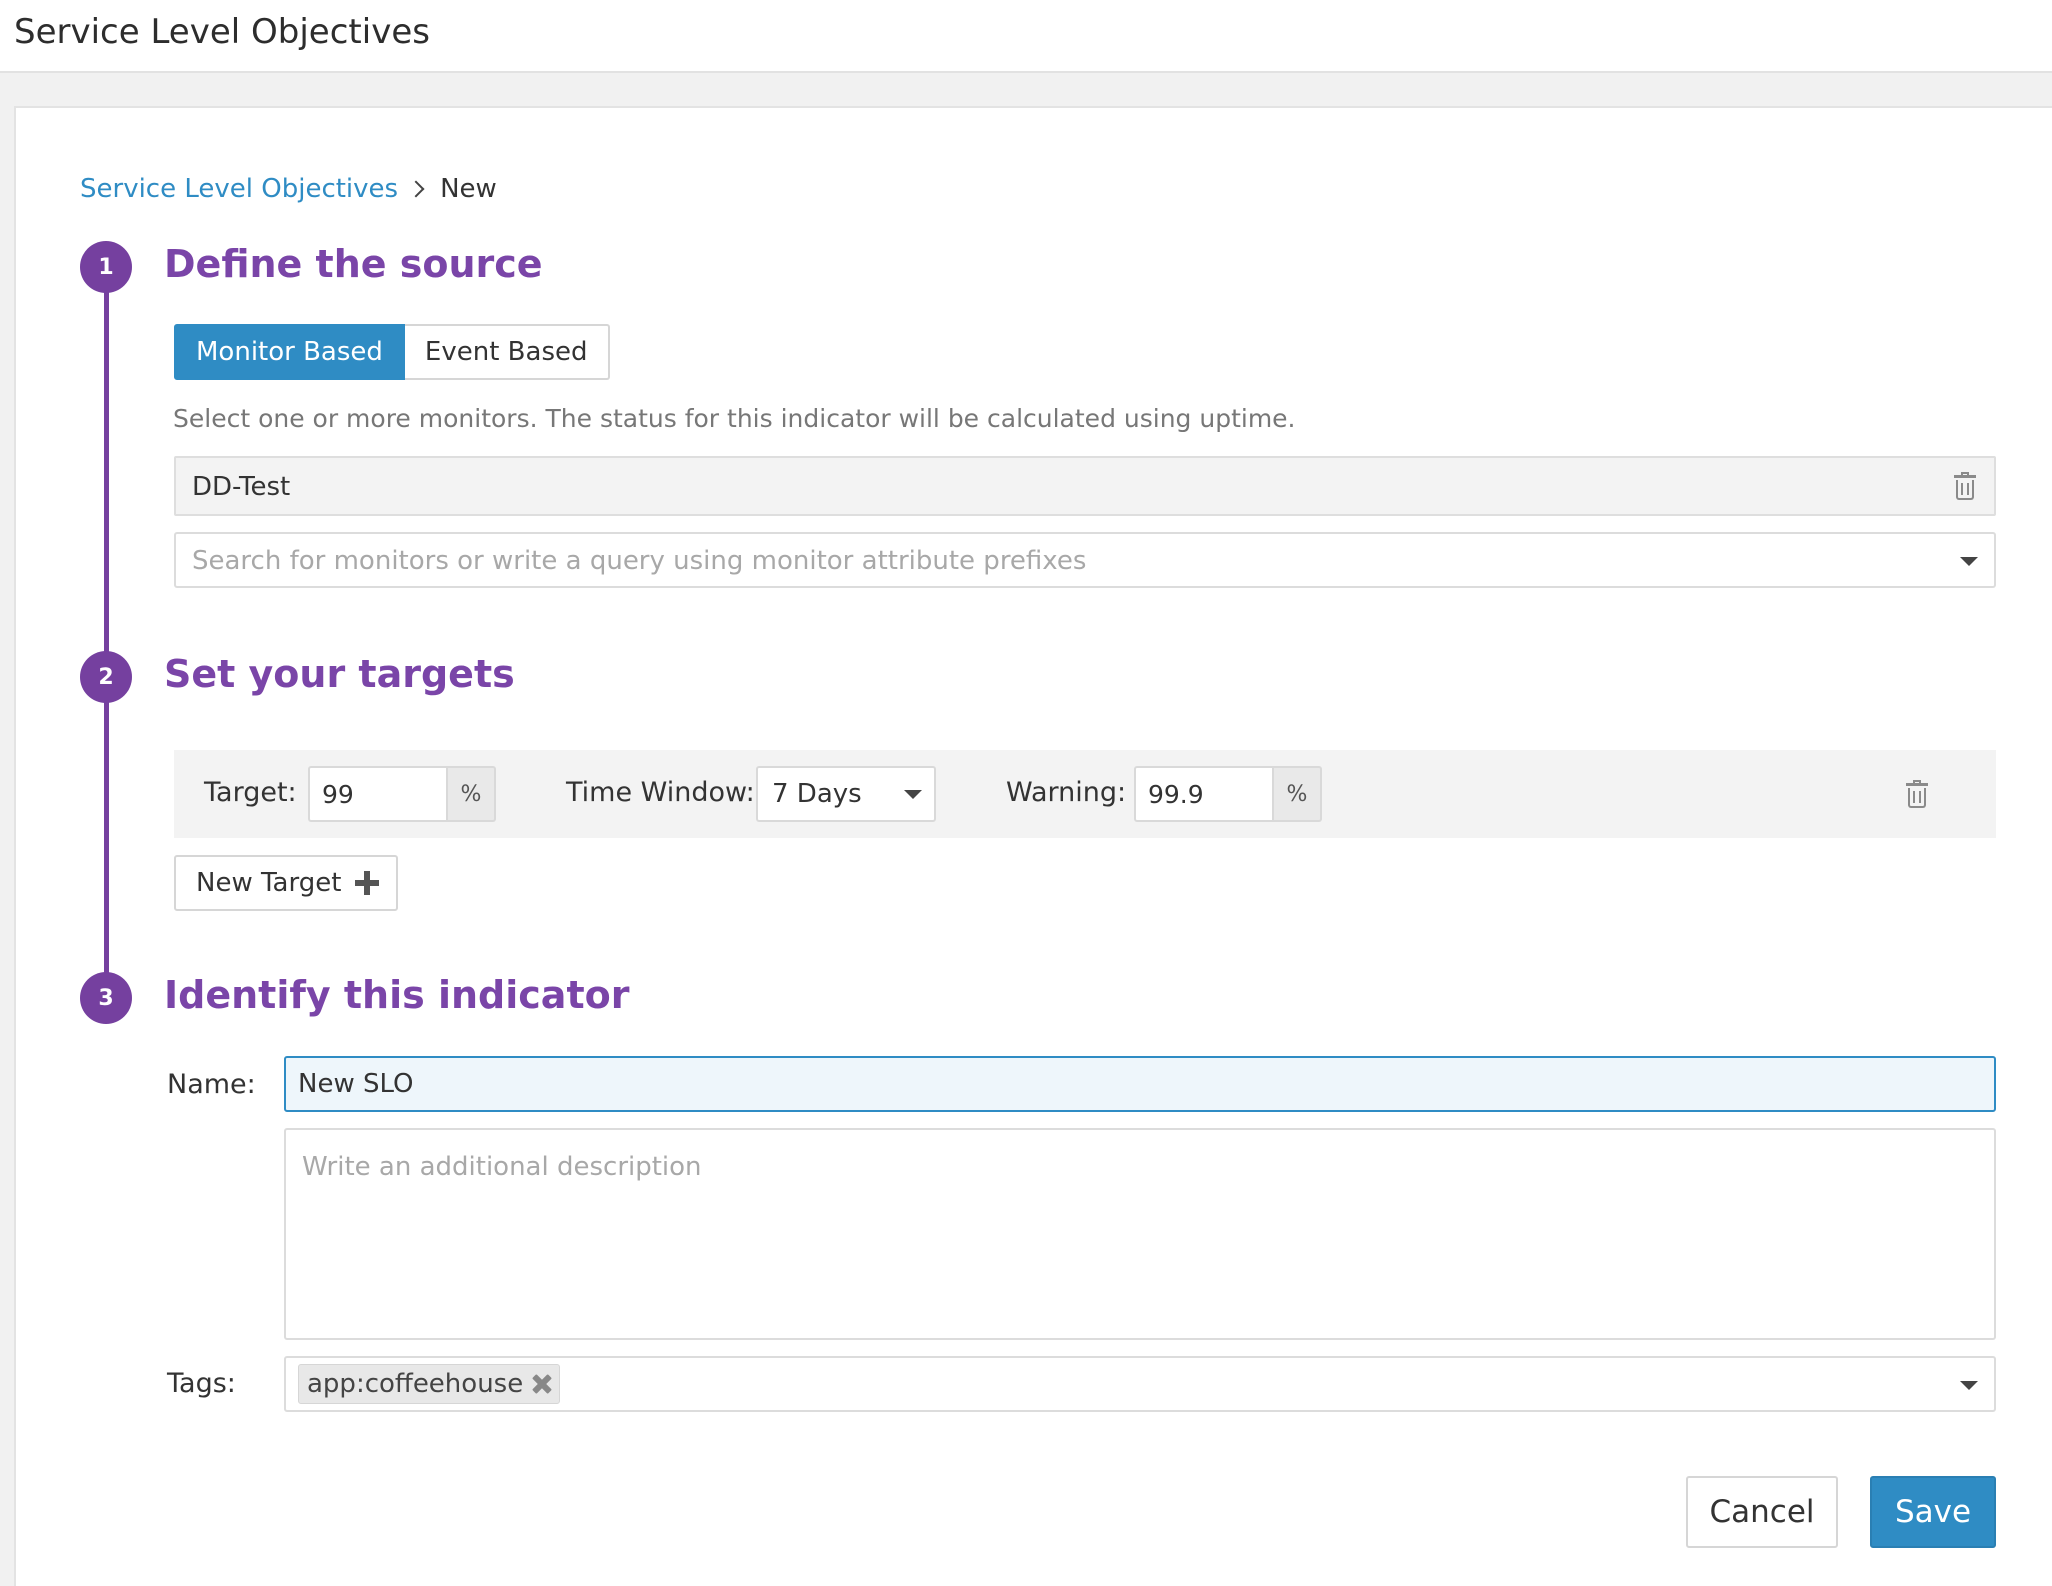 The height and width of the screenshot is (1586, 2052). Describe the element at coordinates (416, 189) in the screenshot. I see `chevron-right-icon` at that location.